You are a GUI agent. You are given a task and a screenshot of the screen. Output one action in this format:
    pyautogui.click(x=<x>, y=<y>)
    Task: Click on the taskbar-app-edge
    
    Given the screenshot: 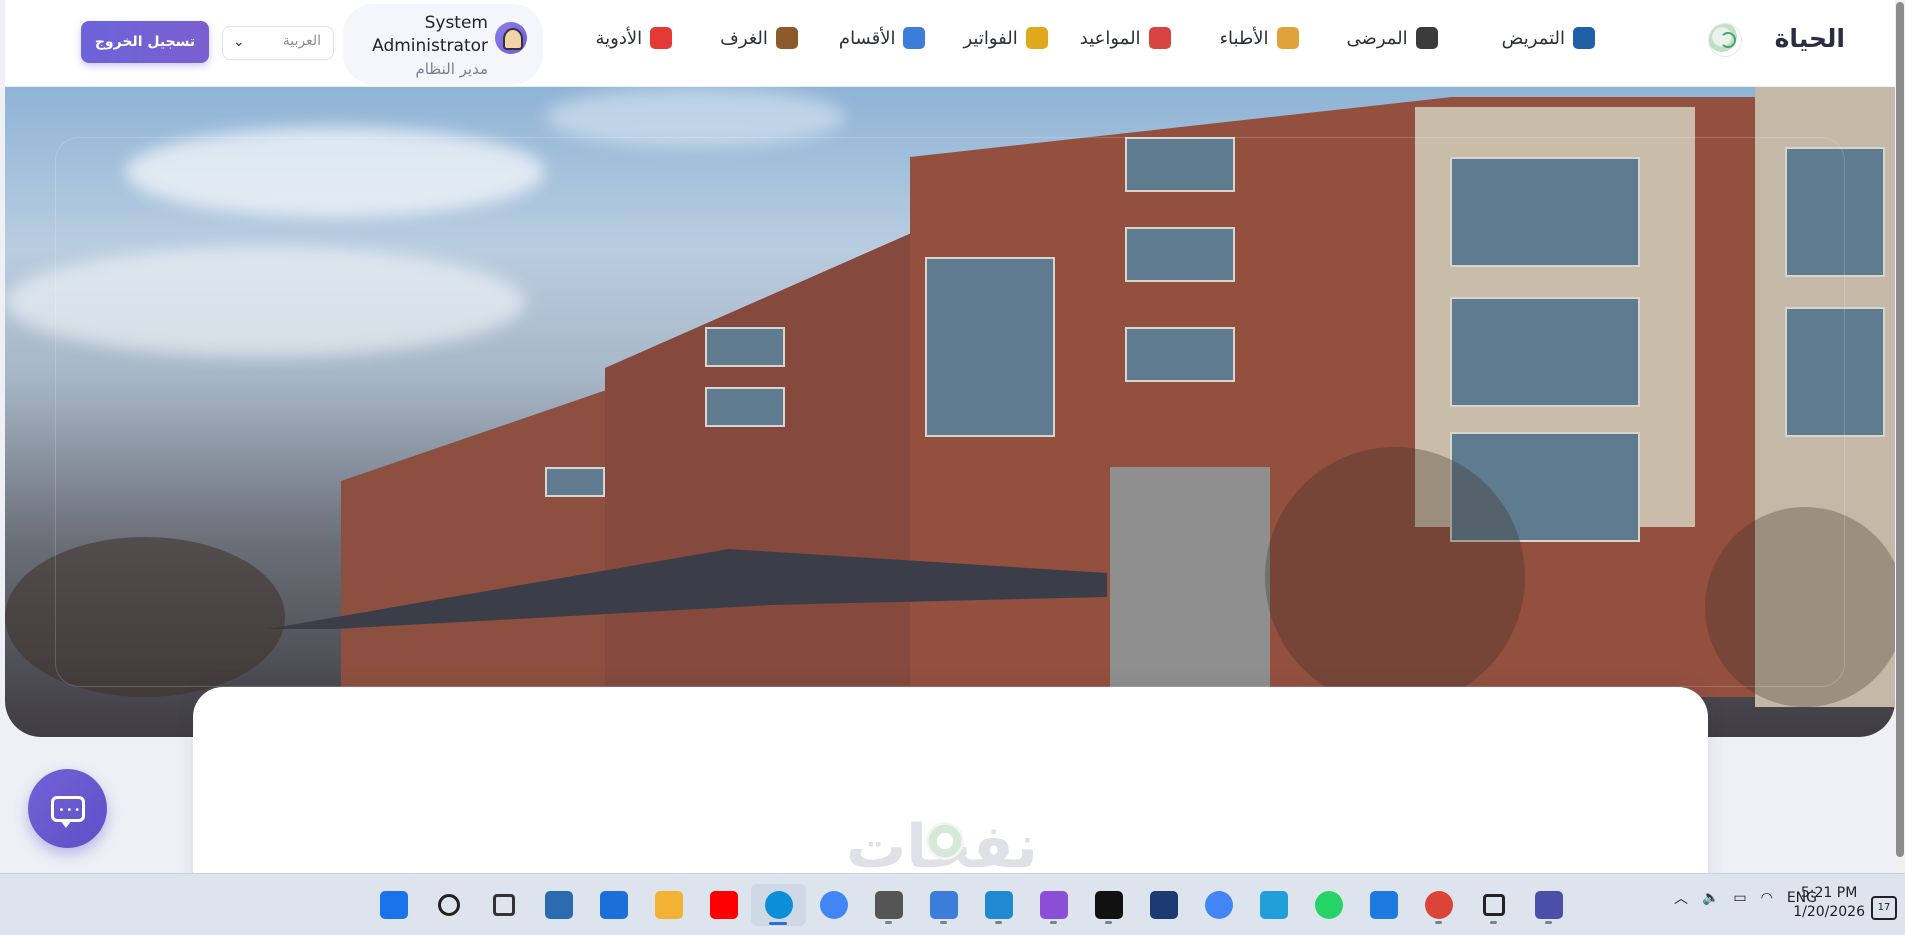 What is the action you would take?
    pyautogui.click(x=778, y=905)
    